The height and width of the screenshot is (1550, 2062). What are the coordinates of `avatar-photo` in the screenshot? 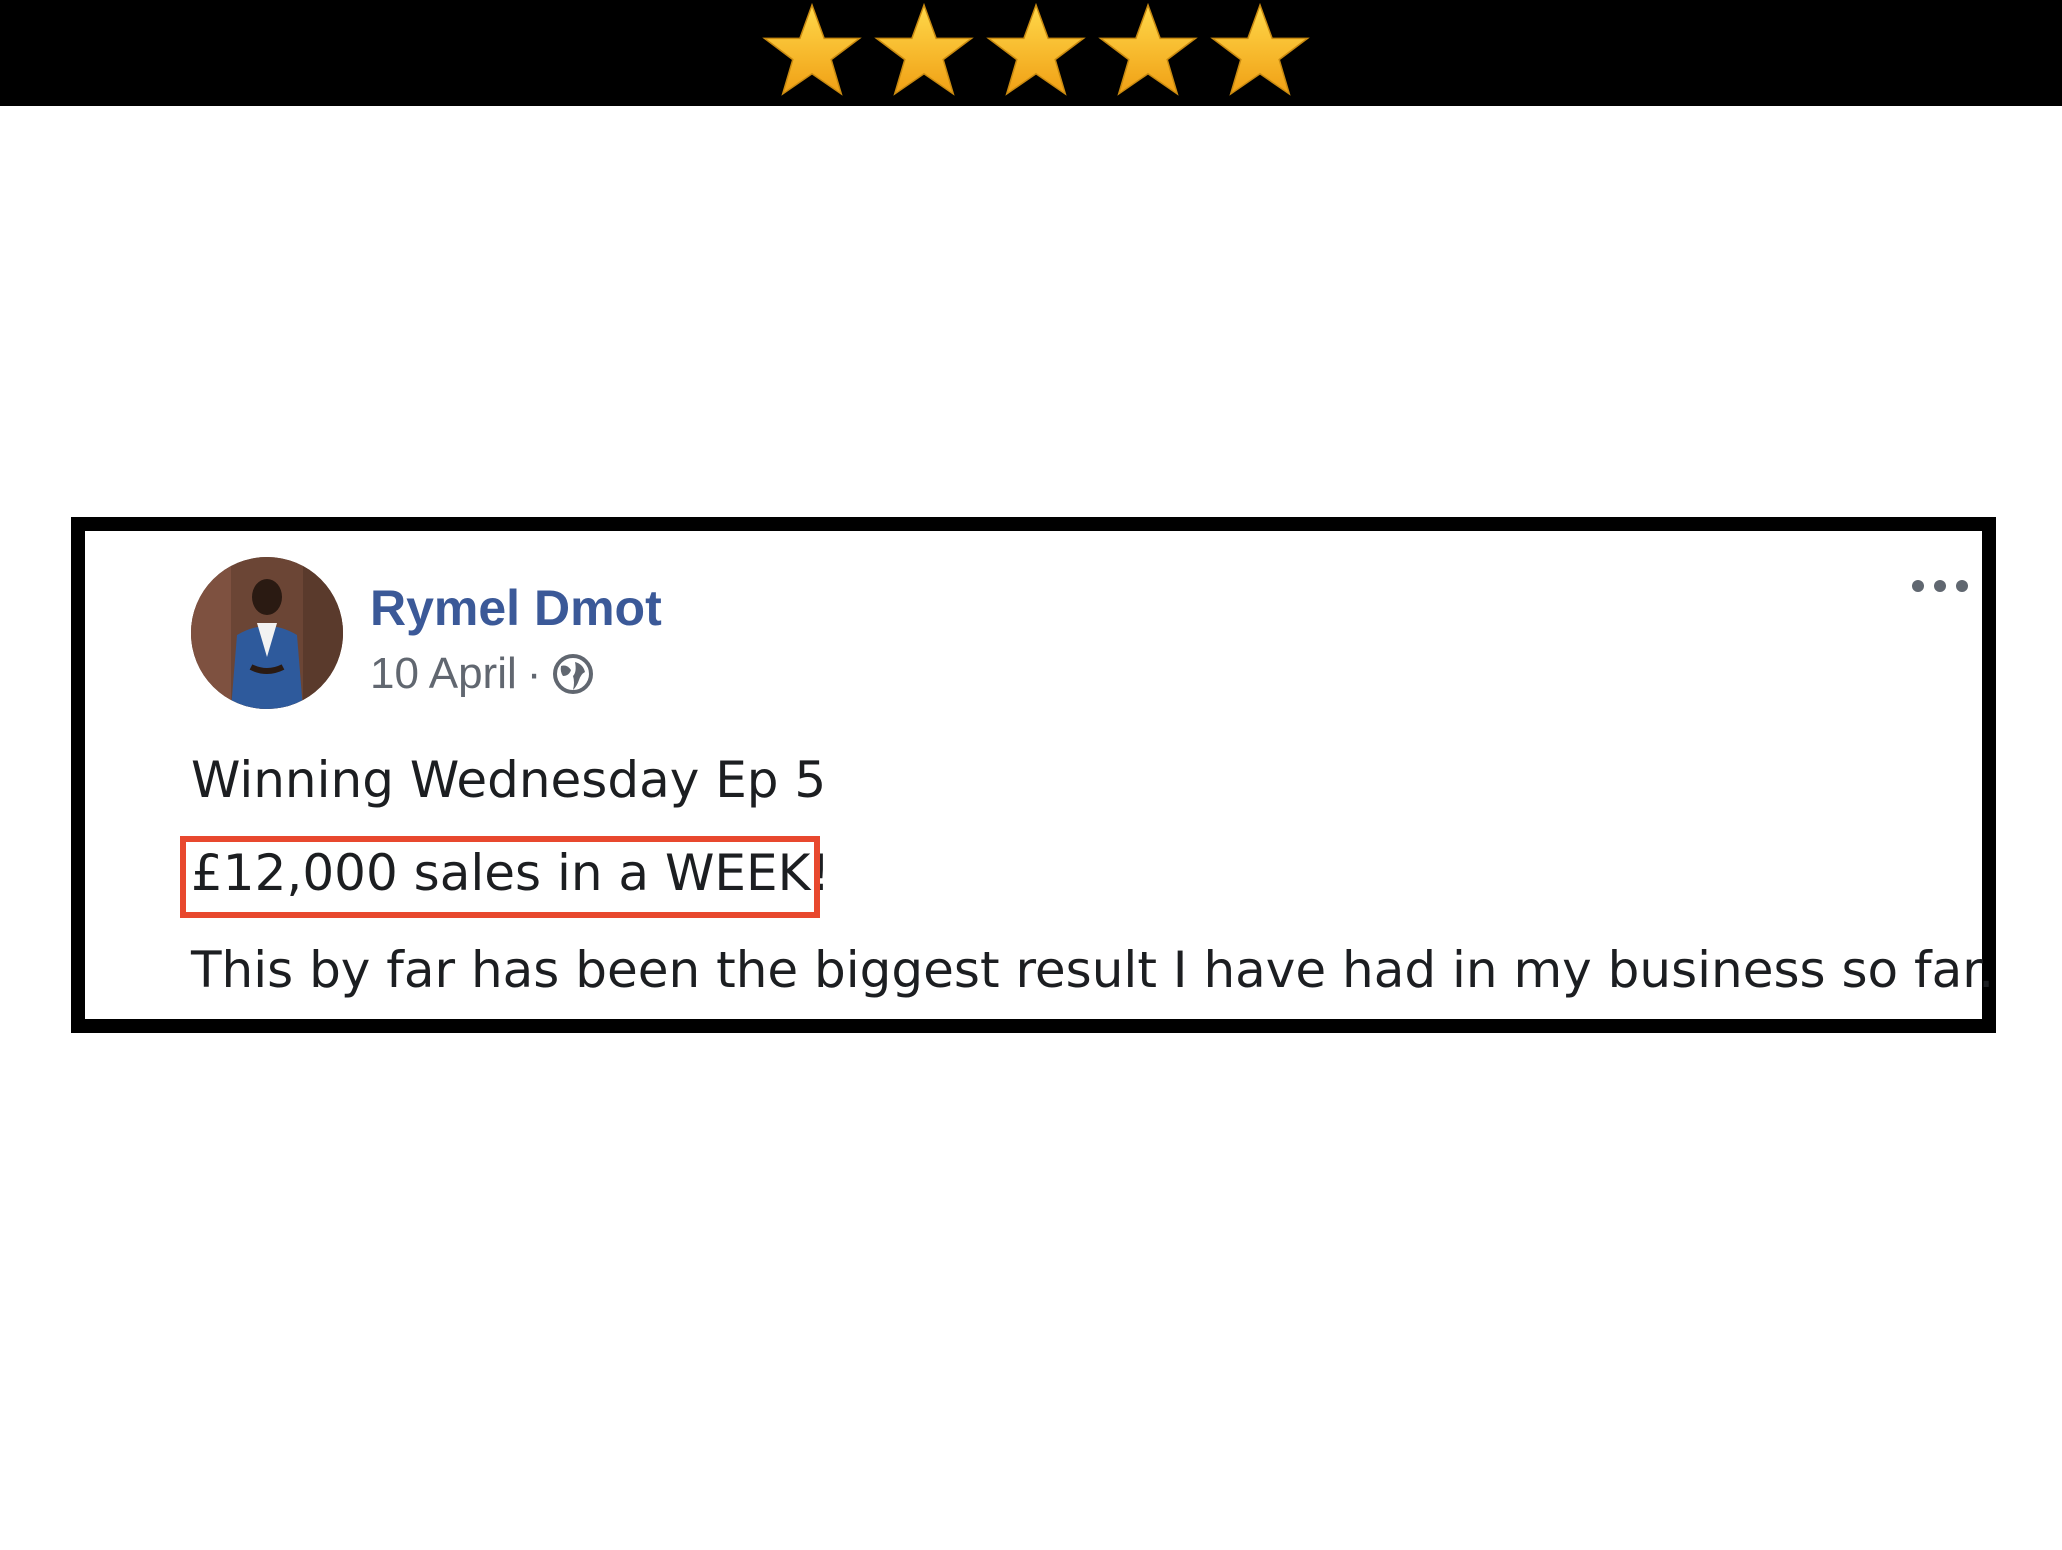 It's located at (267, 633).